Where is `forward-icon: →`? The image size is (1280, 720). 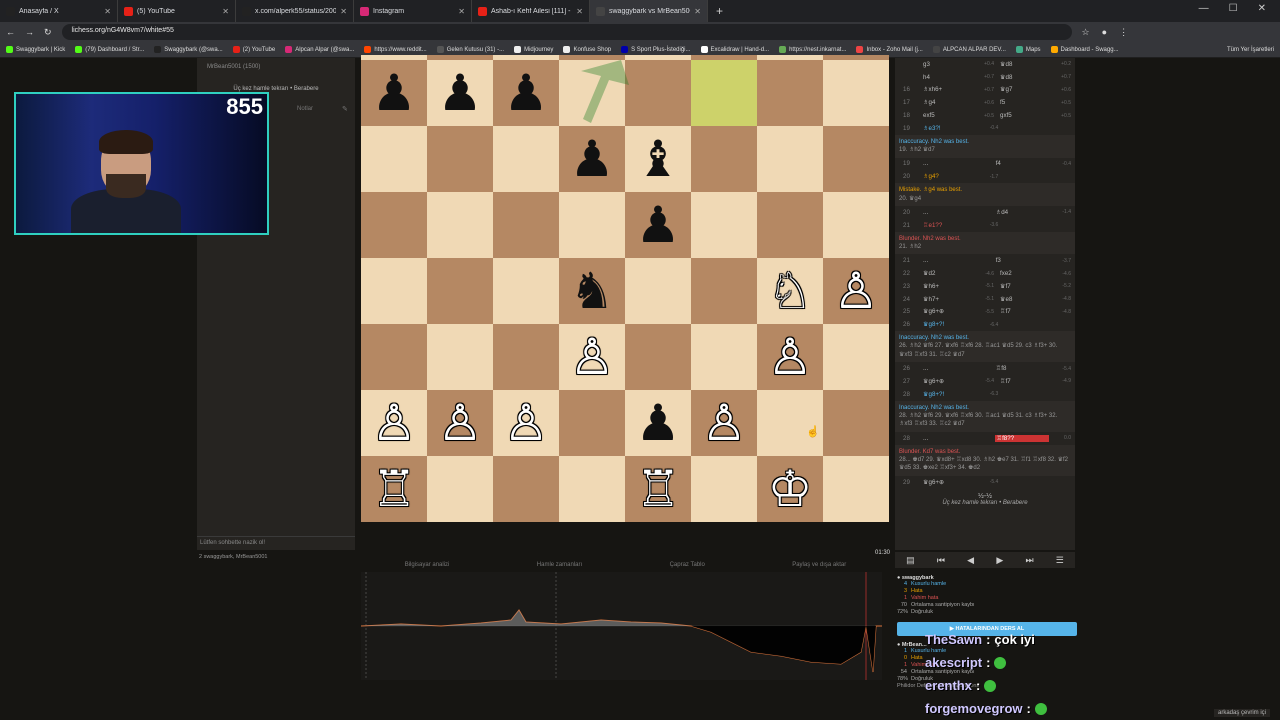 forward-icon: → is located at coordinates (29, 32).